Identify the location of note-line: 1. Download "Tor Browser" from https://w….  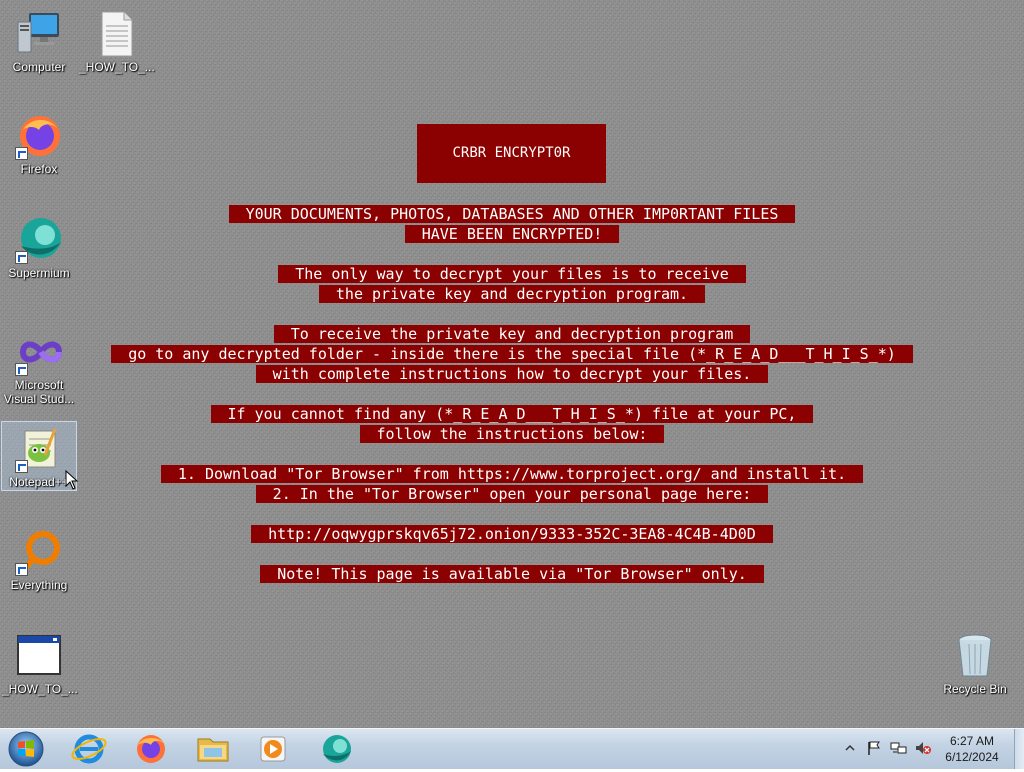
(512, 474).